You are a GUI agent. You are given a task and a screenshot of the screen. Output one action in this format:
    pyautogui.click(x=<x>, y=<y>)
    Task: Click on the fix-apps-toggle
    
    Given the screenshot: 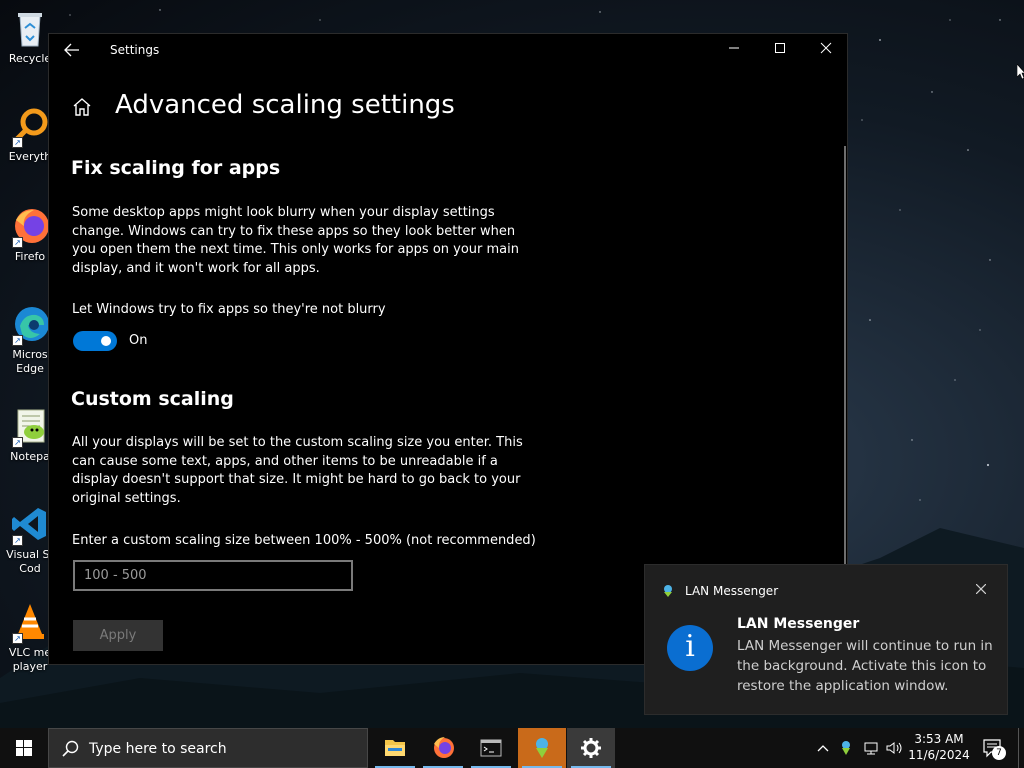 What is the action you would take?
    pyautogui.click(x=95, y=341)
    